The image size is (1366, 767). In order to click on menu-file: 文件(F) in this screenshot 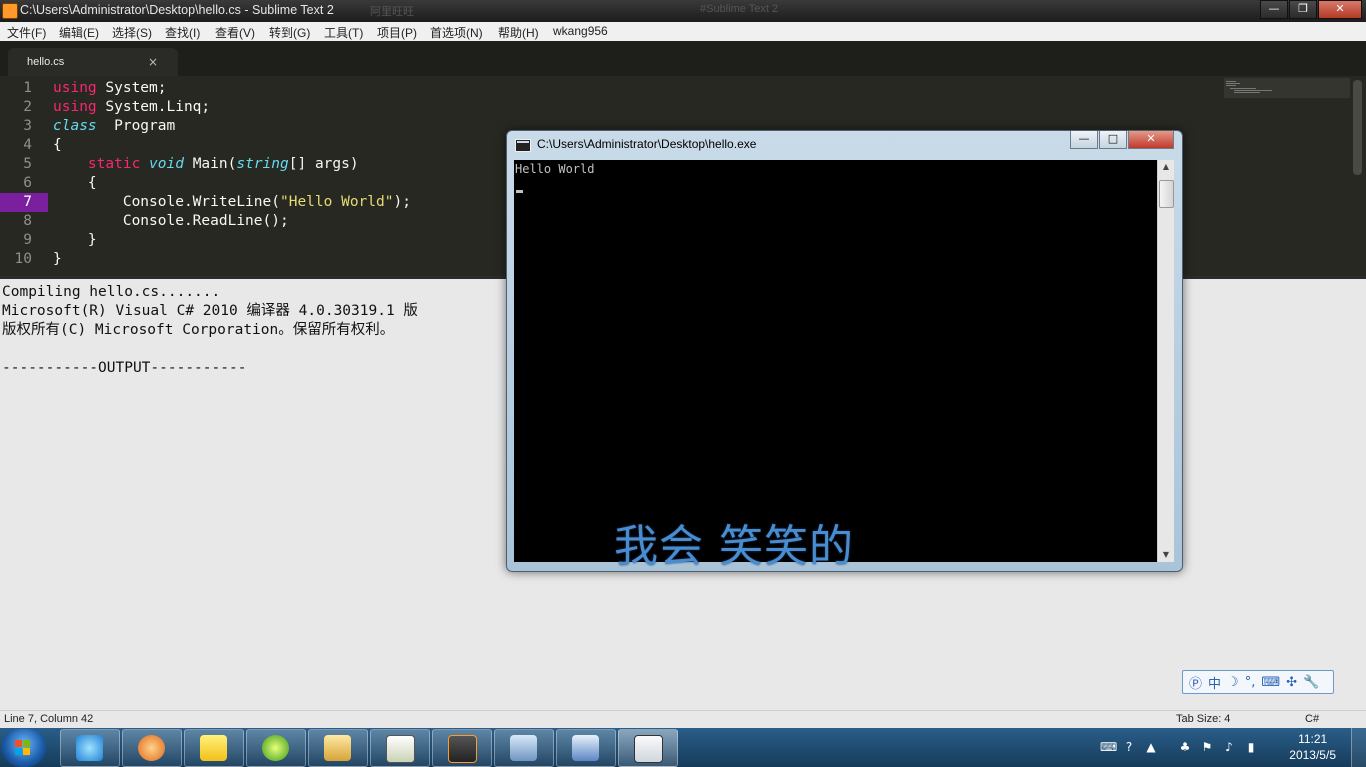, I will do `click(26, 32)`.